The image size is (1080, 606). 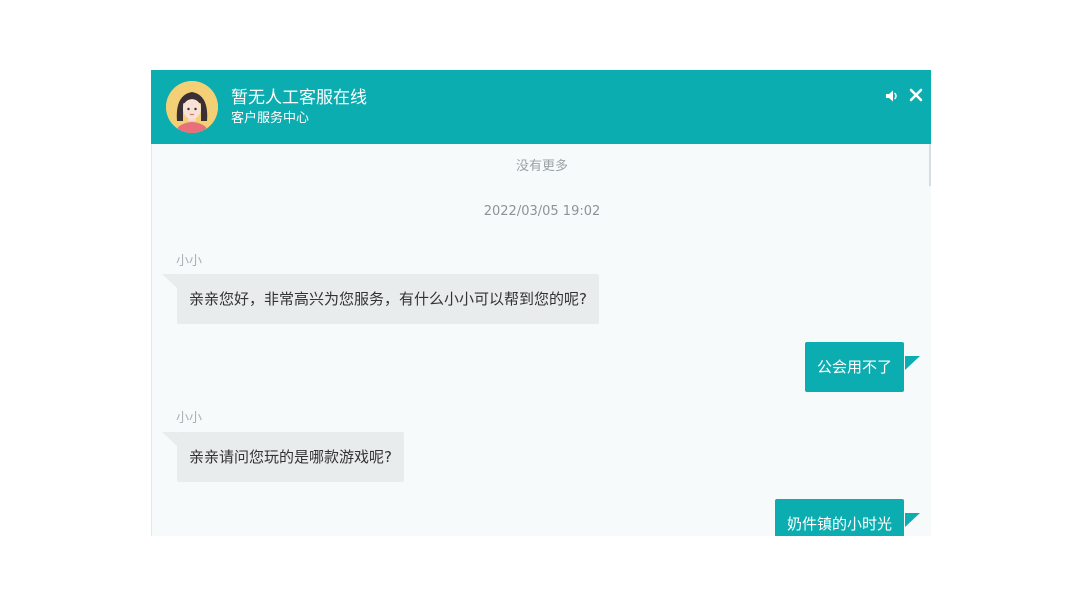 What do you see at coordinates (541, 107) in the screenshot?
I see `chat-header: 暂无人工客服在线 客户服务中心` at bounding box center [541, 107].